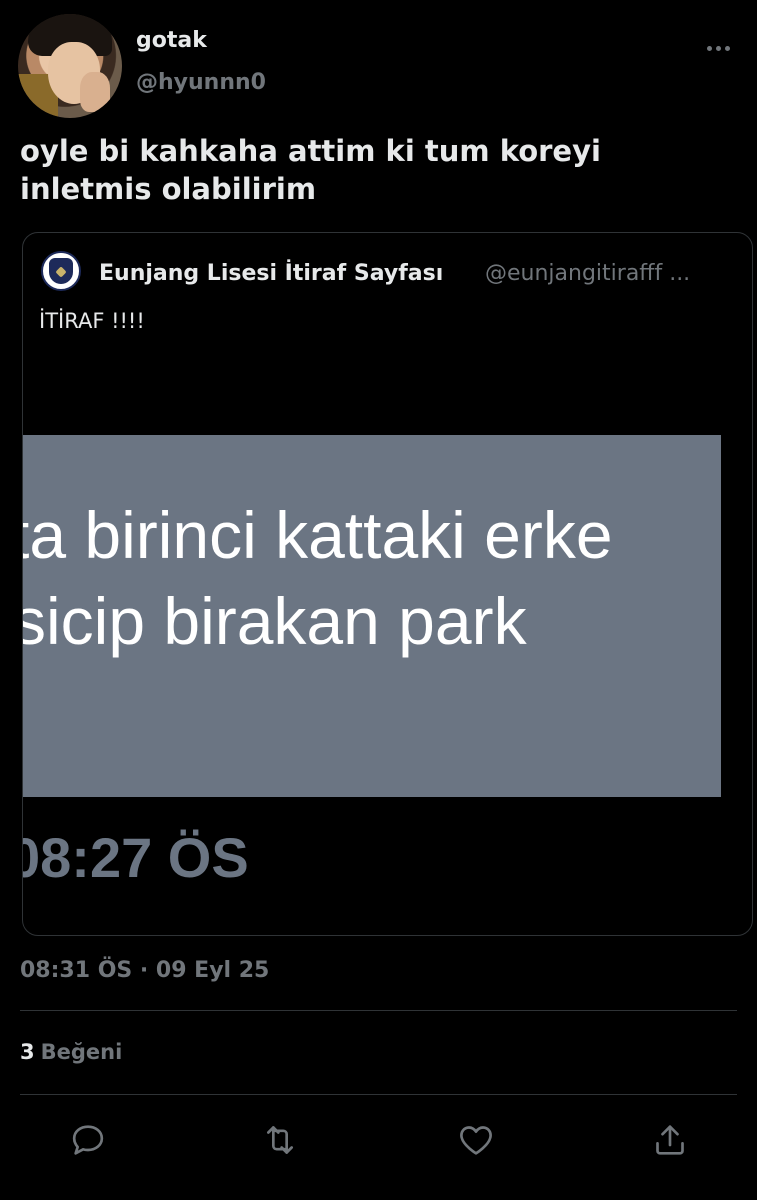  What do you see at coordinates (718, 48) in the screenshot?
I see `more-horizontal-icon` at bounding box center [718, 48].